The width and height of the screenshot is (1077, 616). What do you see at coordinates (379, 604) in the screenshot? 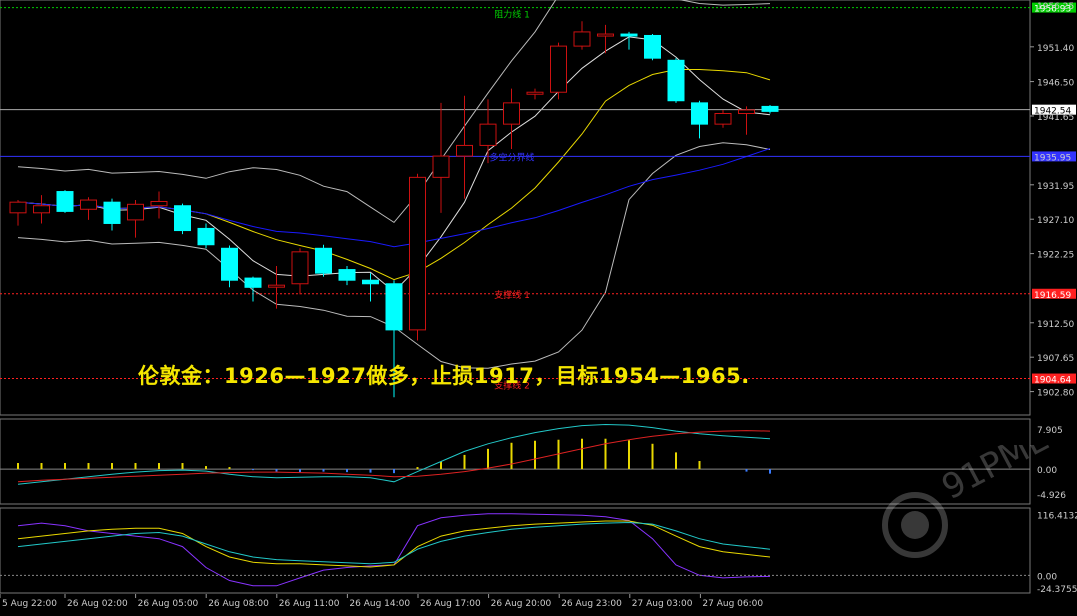
I see `x-tick-label: 26 Aug 14:00` at bounding box center [379, 604].